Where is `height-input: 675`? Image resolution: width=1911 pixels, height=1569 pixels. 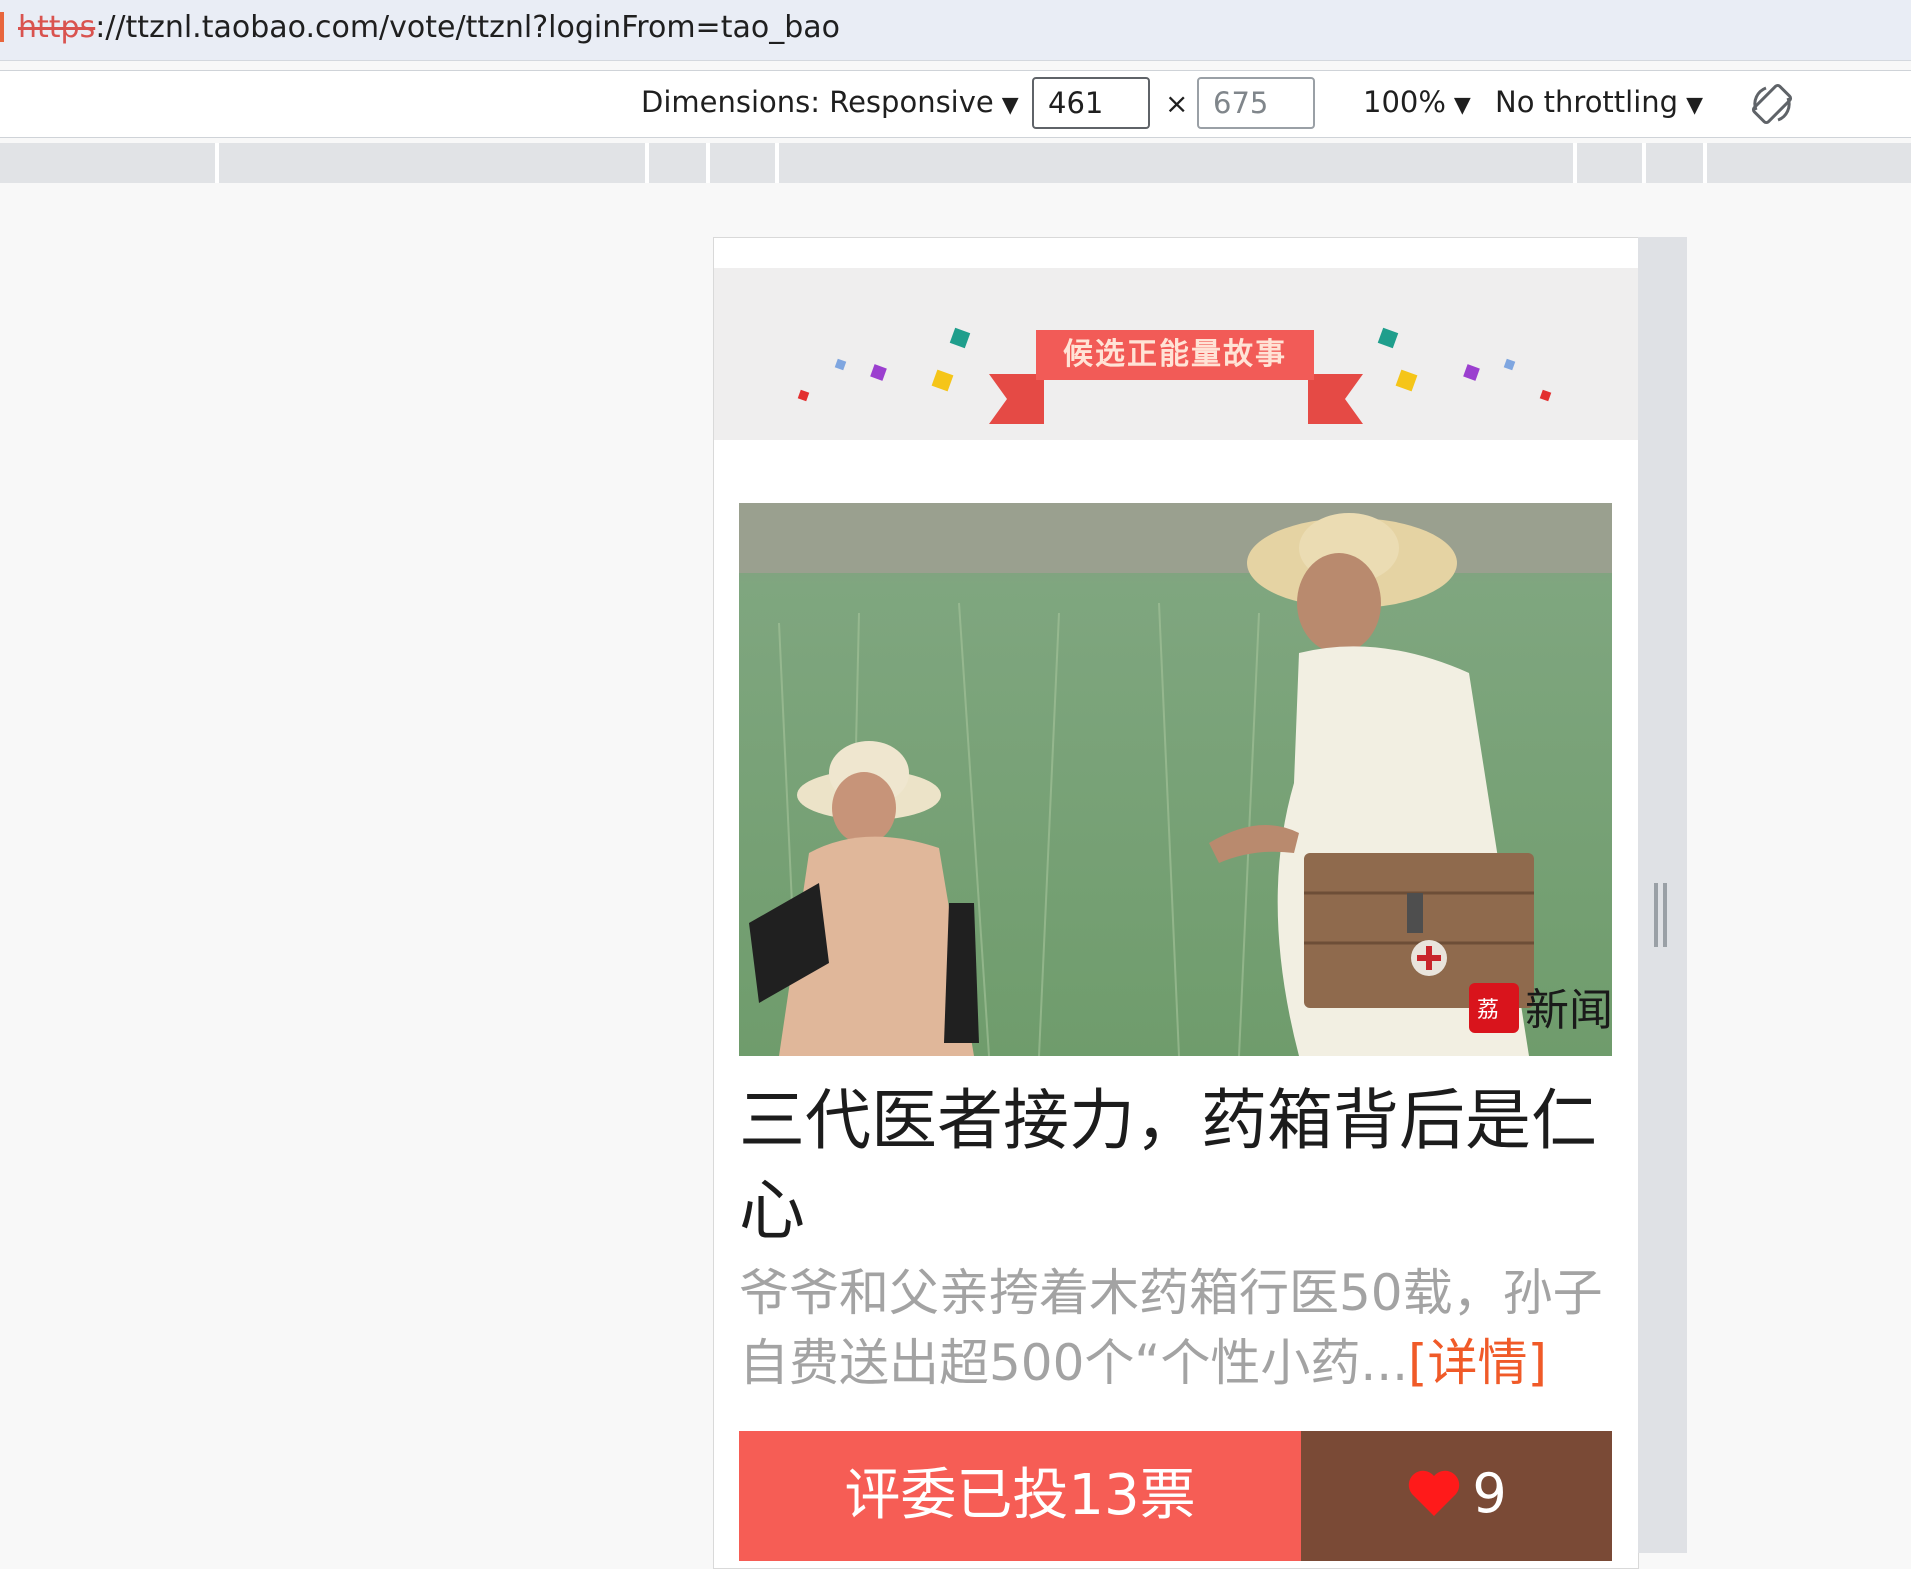 height-input: 675 is located at coordinates (1256, 103).